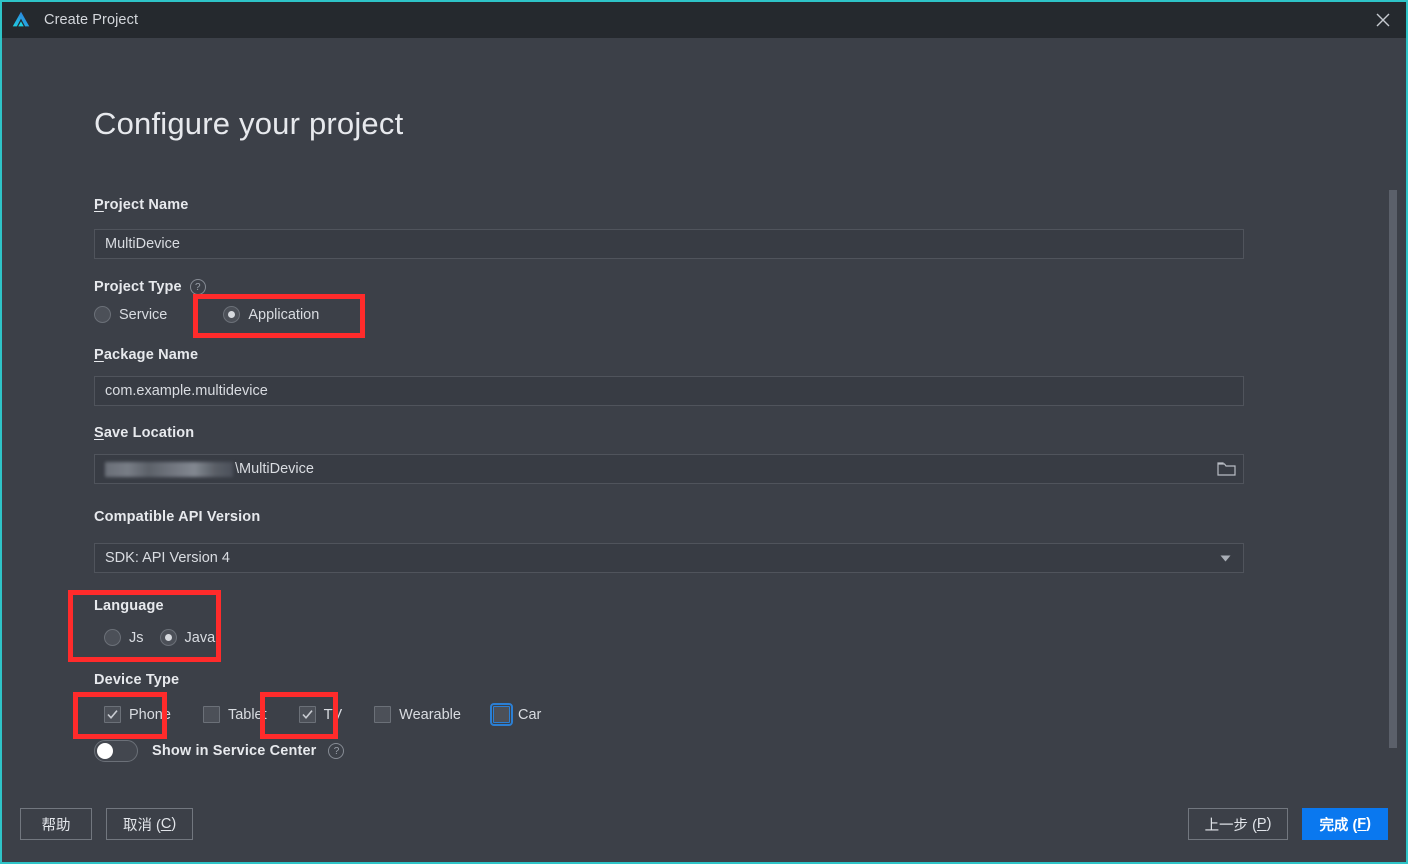 The height and width of the screenshot is (864, 1408). I want to click on phone-checkbox, so click(112, 714).